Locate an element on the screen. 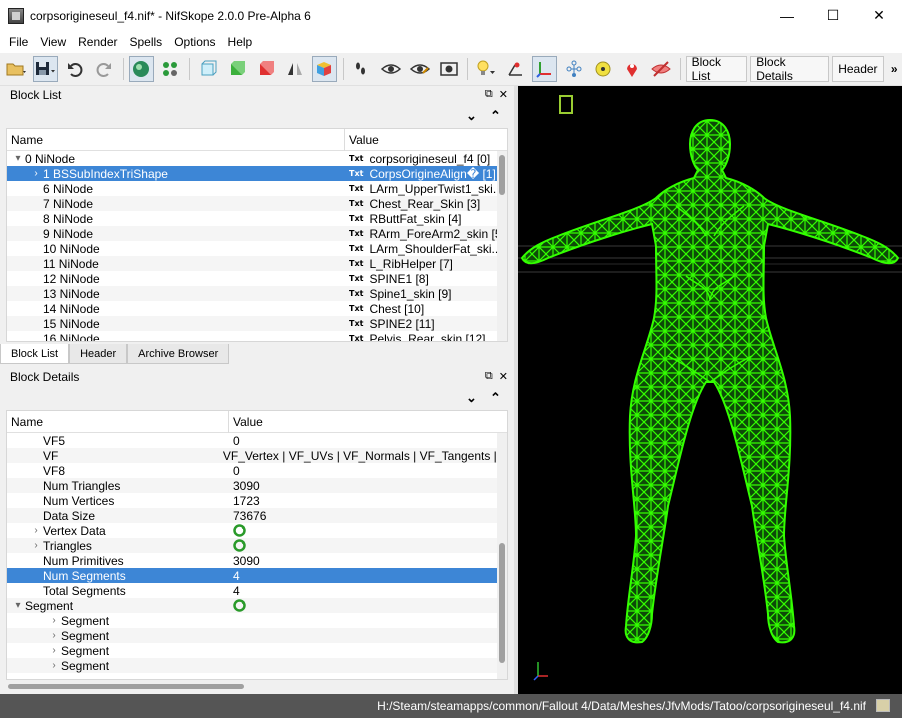  tab-block-list: Block List is located at coordinates (35, 354).